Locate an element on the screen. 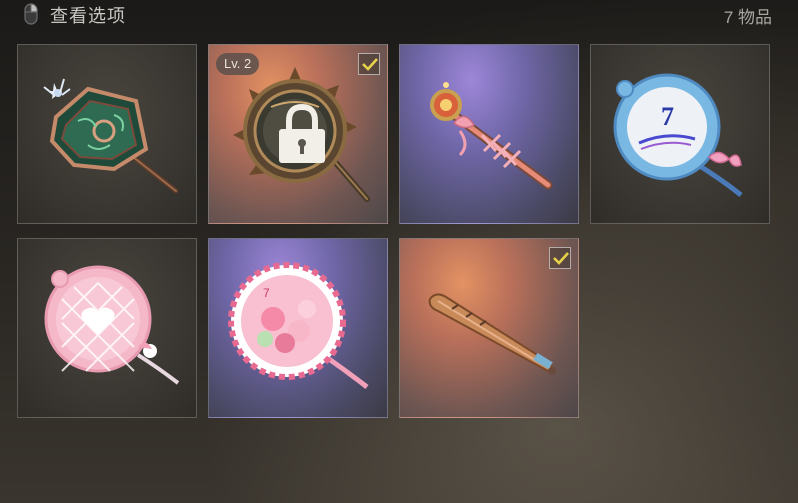 This screenshot has width=798, height=503. item-card-blue-anniversary-fan: 7 is located at coordinates (680, 134).